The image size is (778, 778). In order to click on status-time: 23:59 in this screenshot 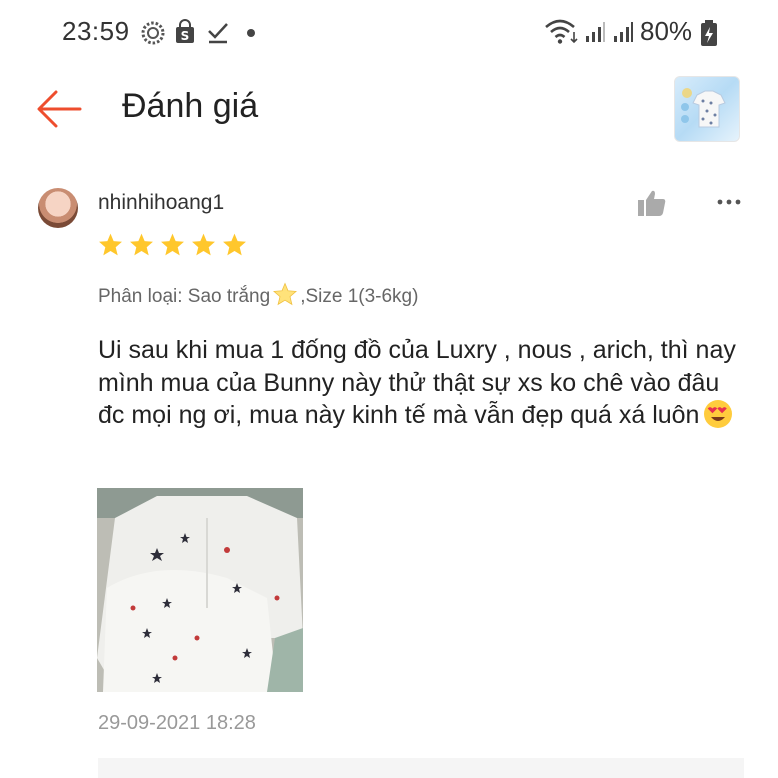, I will do `click(96, 31)`.